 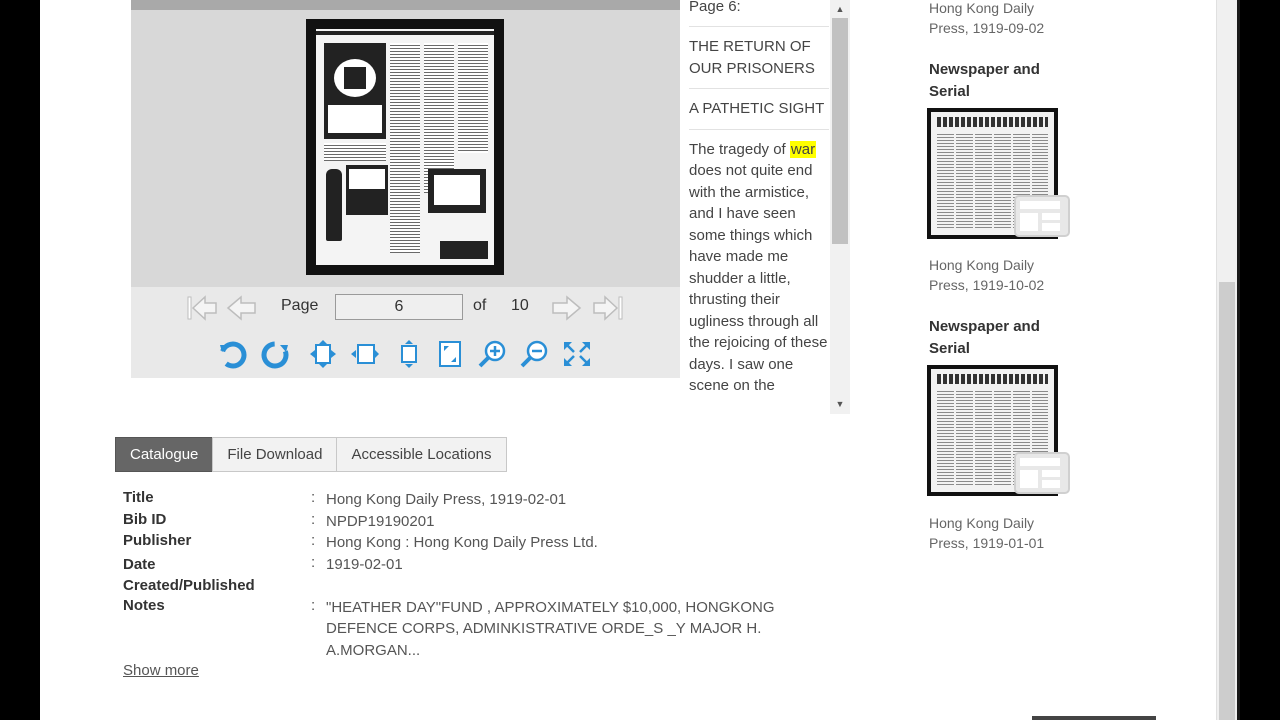 What do you see at coordinates (715, 7) in the screenshot?
I see `ocr-page-heading: Page 6:` at bounding box center [715, 7].